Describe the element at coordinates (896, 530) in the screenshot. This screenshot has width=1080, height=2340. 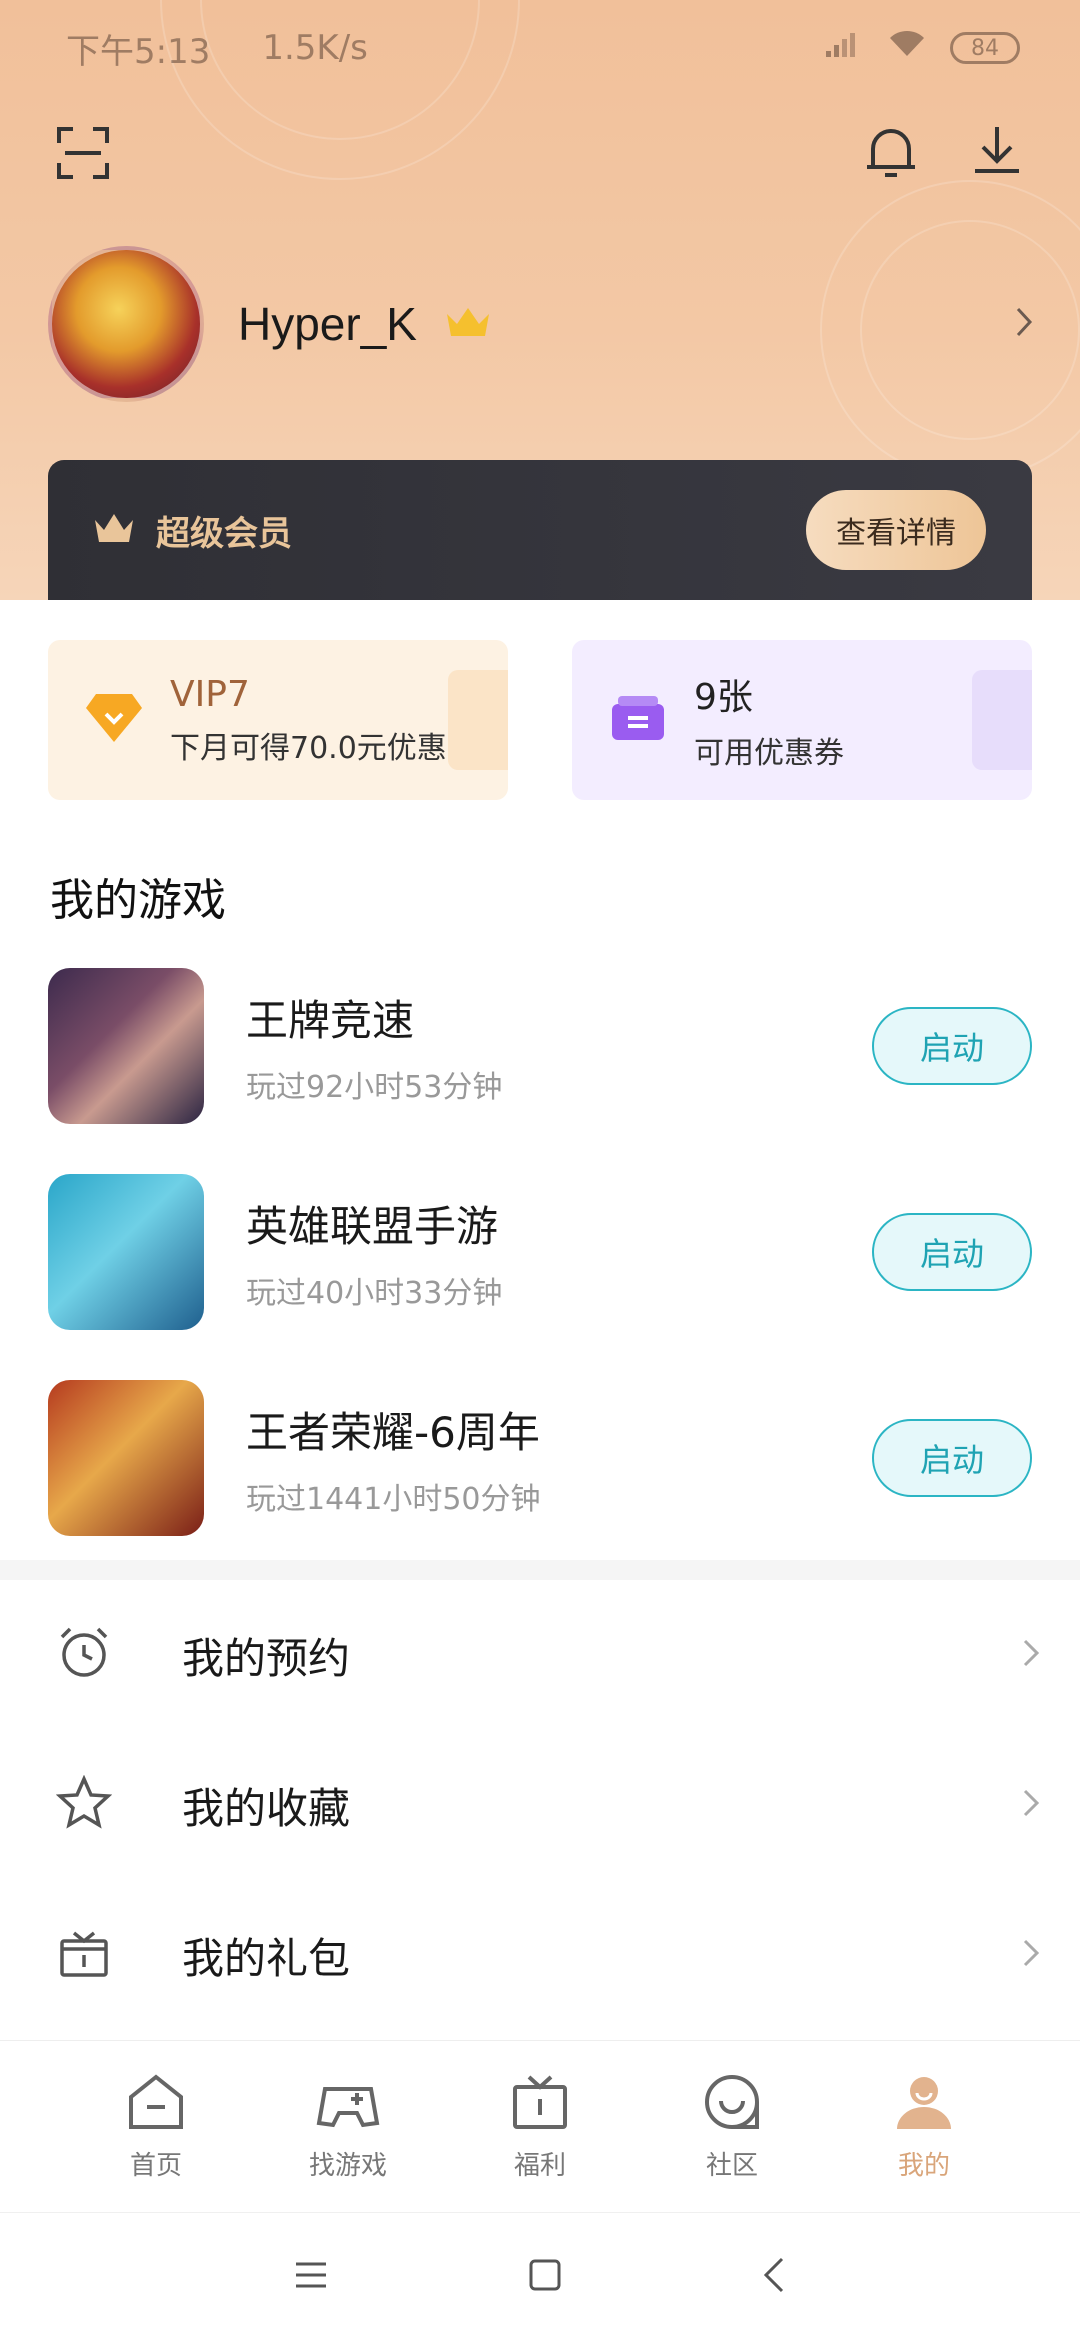
I see `view-details-button: 查看详情` at that location.